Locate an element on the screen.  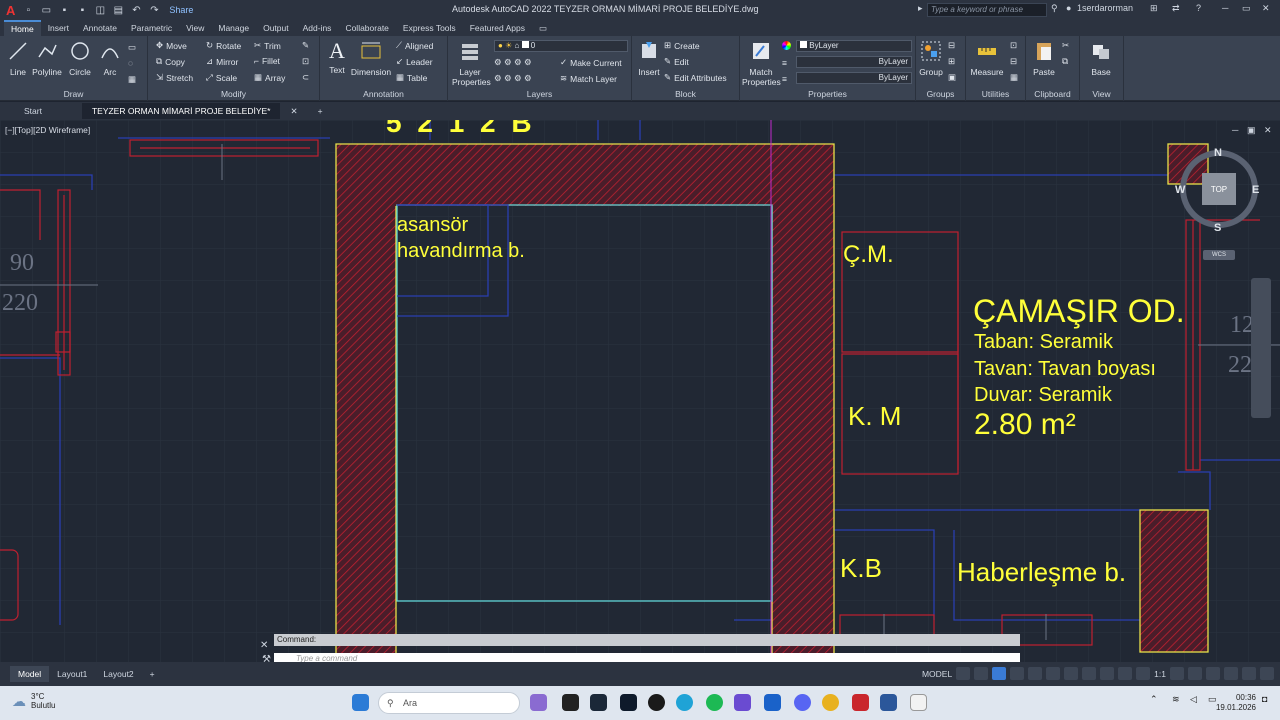
dimension-button: Dimension is located at coordinates (371, 58).